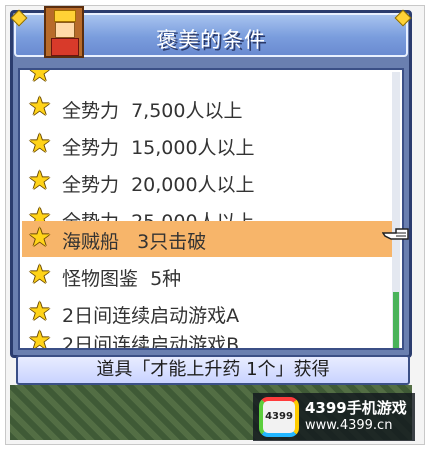 Image resolution: width=432 pixels, height=451 pixels. I want to click on condition-label: 全势力 15,000人以上, so click(158, 148).